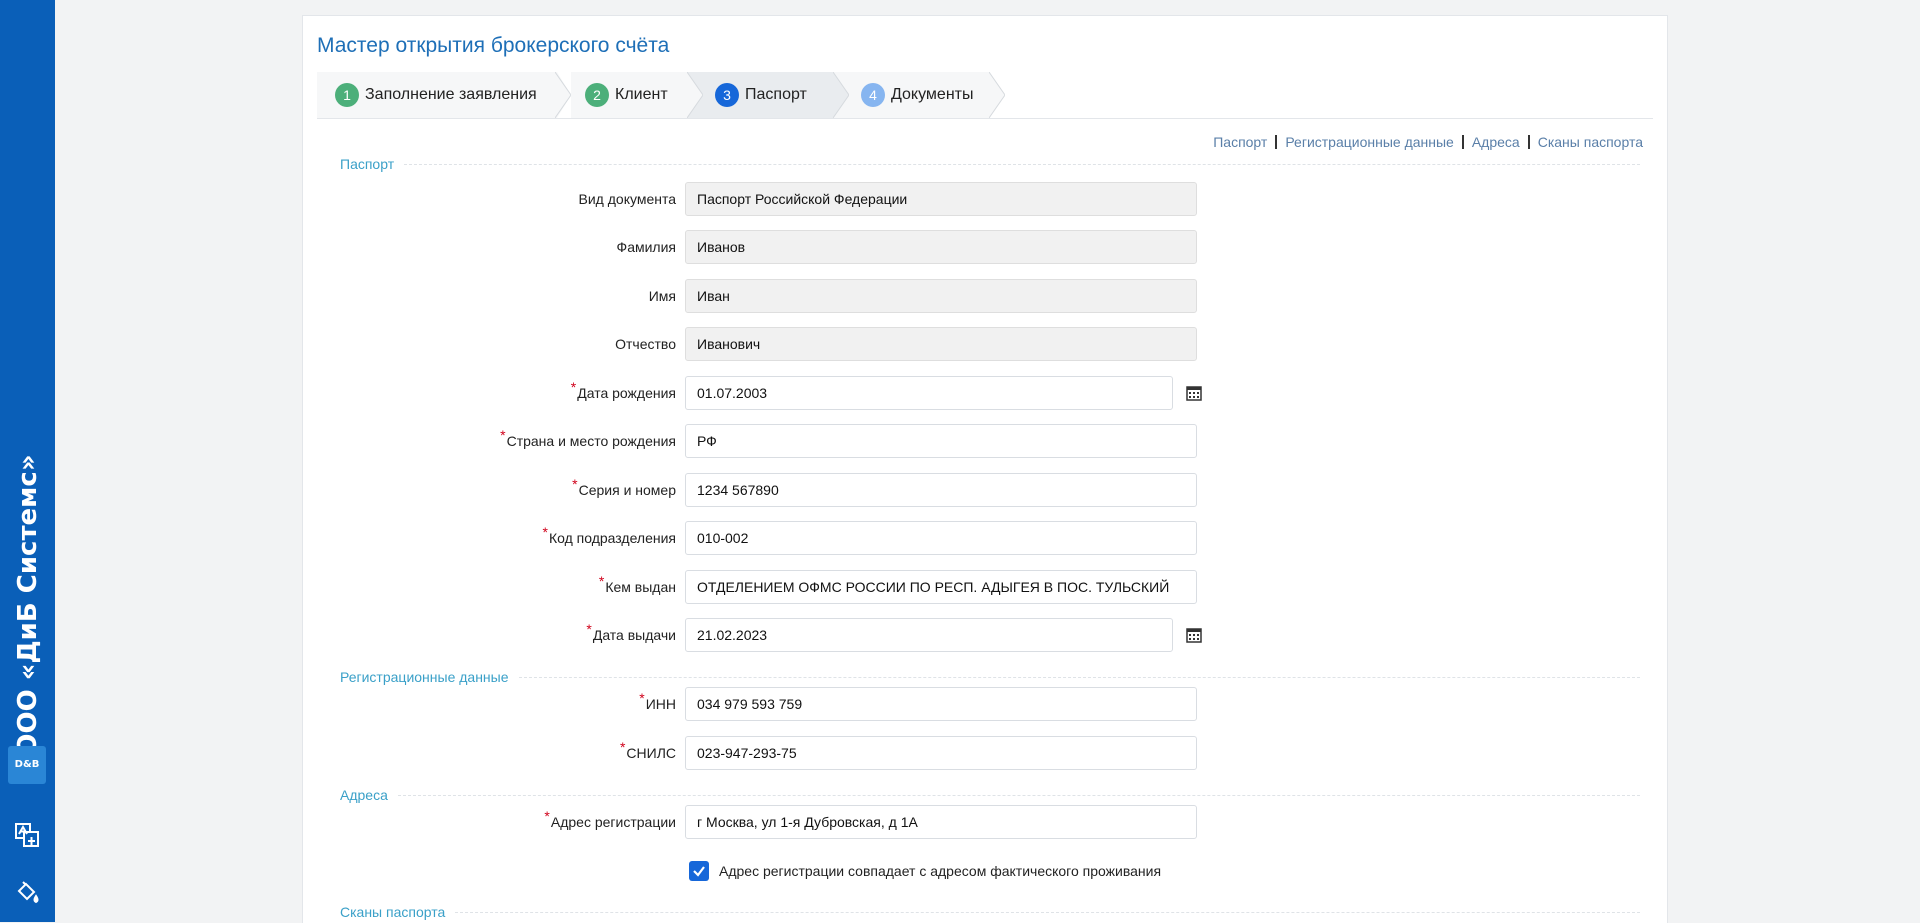 The width and height of the screenshot is (1920, 923). Describe the element at coordinates (1240, 142) in the screenshot. I see `anchor-passport: Паспорт` at that location.